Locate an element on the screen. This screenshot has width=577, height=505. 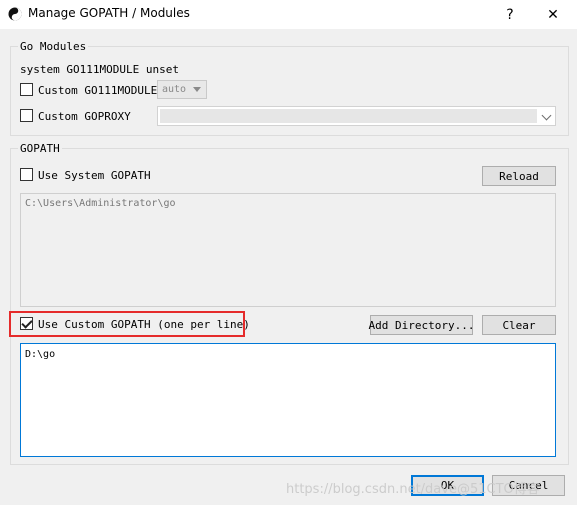
goproxy-input is located at coordinates (348, 116).